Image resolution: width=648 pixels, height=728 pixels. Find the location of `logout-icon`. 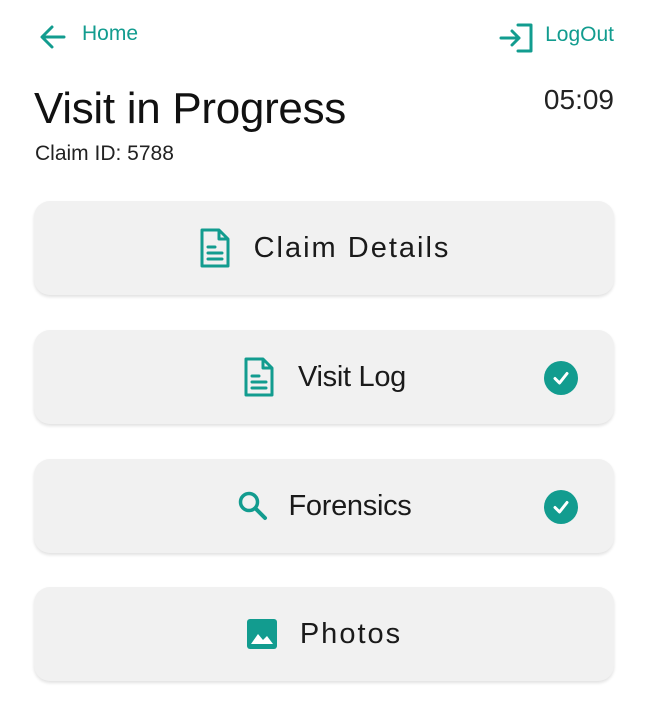

logout-icon is located at coordinates (517, 38).